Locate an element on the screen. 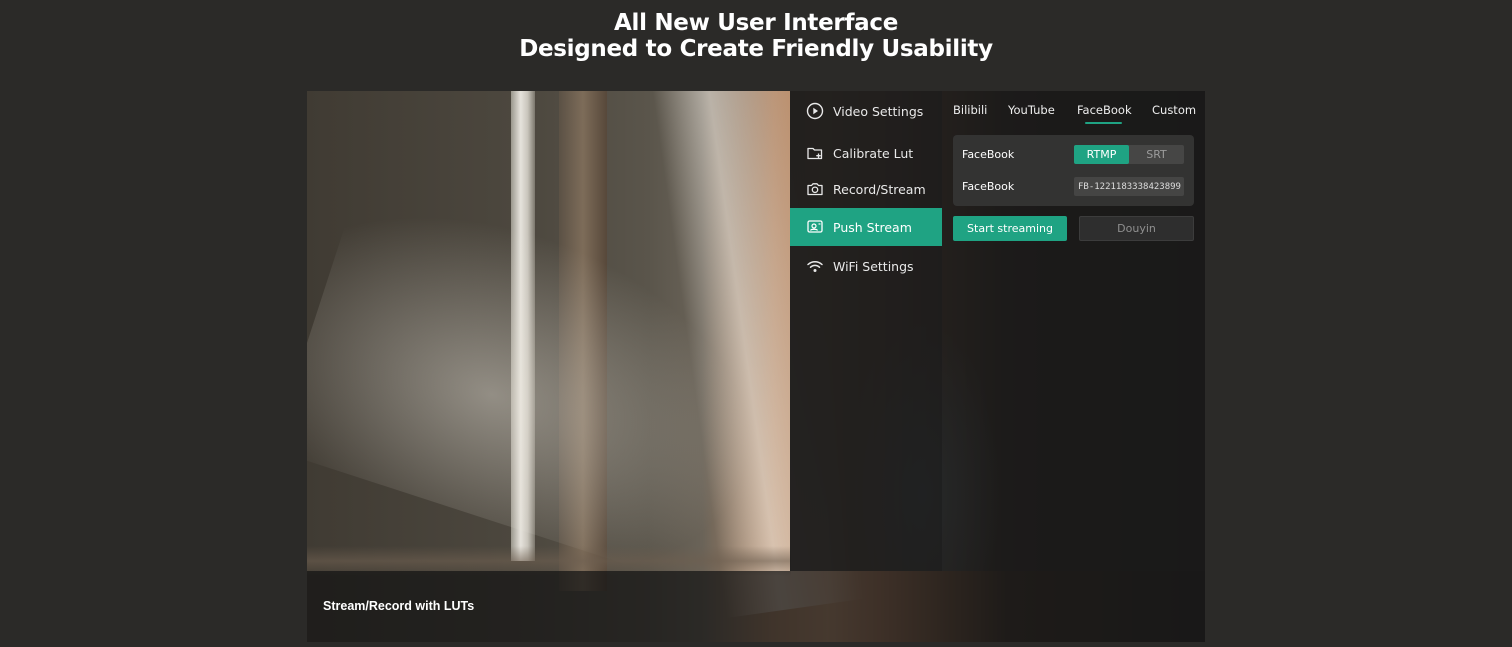 This screenshot has height=647, width=1512. sidebar-item-video-settings: Video Settings is located at coordinates (866, 111).